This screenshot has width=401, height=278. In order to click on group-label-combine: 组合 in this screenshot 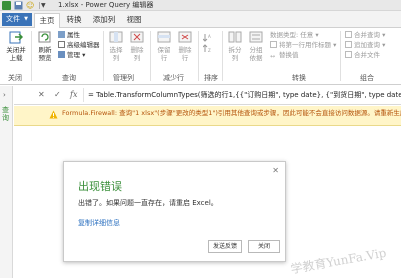, I will do `click(367, 78)`.